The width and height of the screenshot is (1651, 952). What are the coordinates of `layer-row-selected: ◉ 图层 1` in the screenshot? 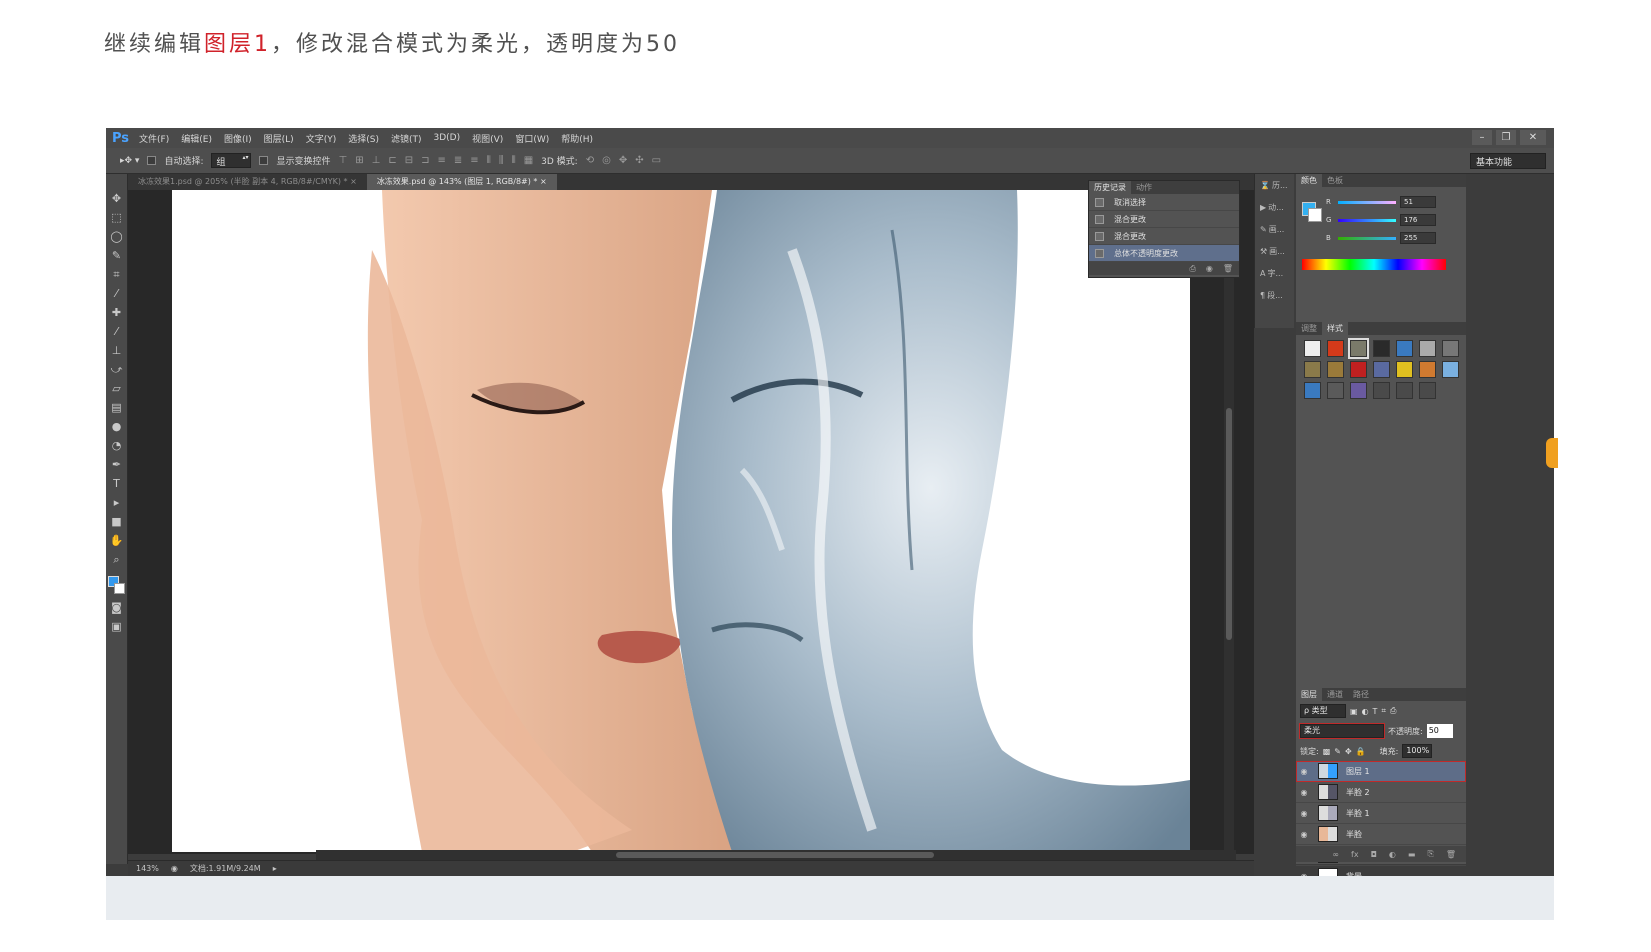 It's located at (1381, 771).